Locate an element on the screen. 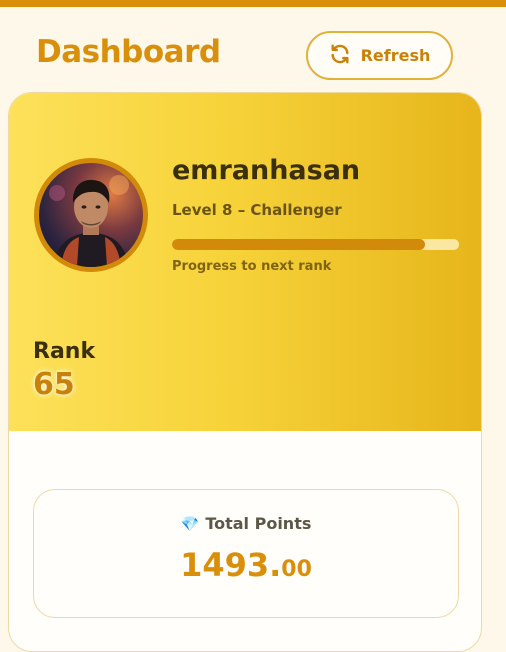 This screenshot has width=506, height=652. avatar is located at coordinates (91, 215).